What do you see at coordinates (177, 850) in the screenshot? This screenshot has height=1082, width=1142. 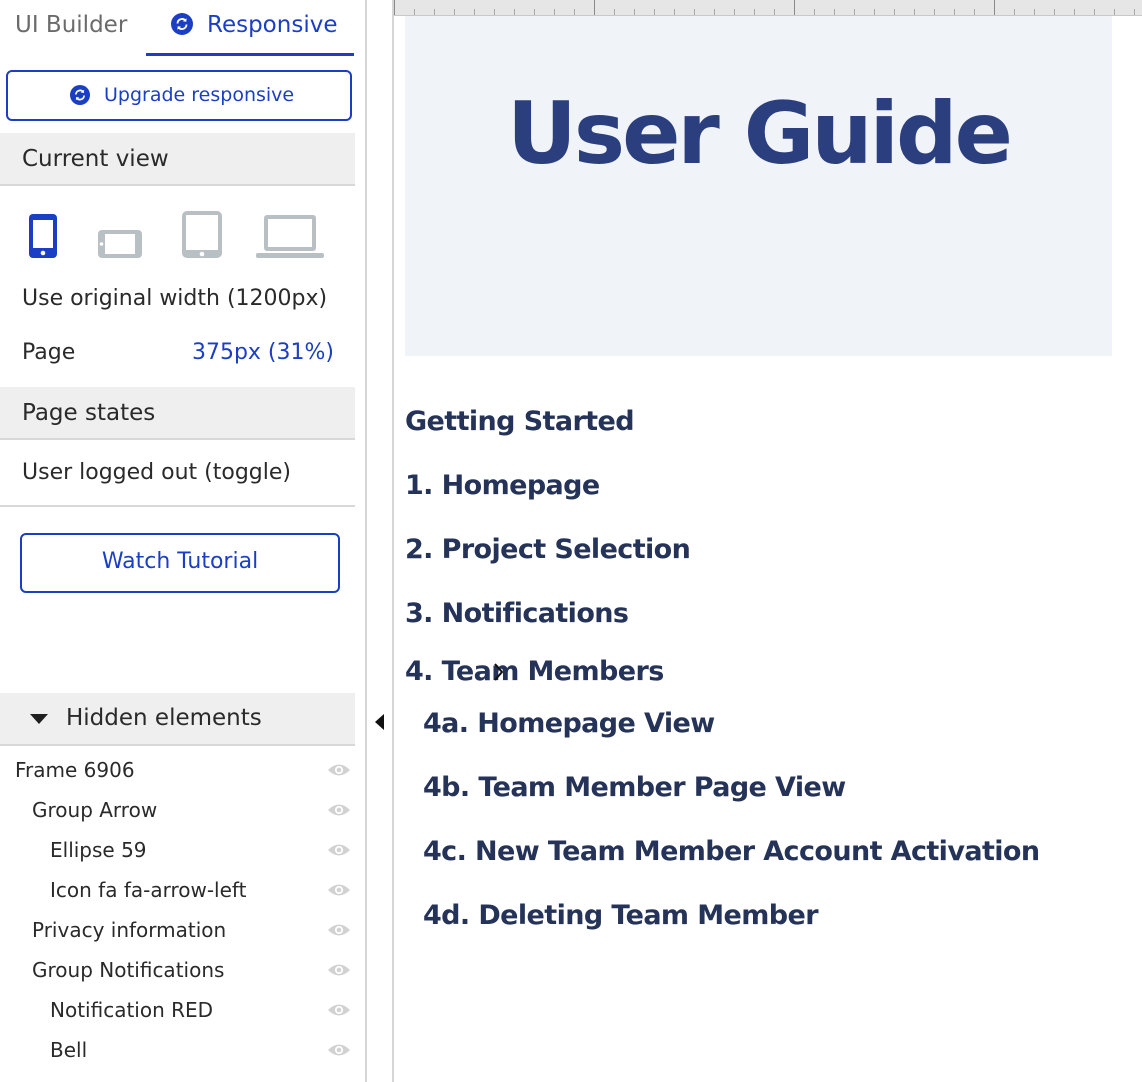 I see `tree-item-ellipse-59: Ellipse 59` at bounding box center [177, 850].